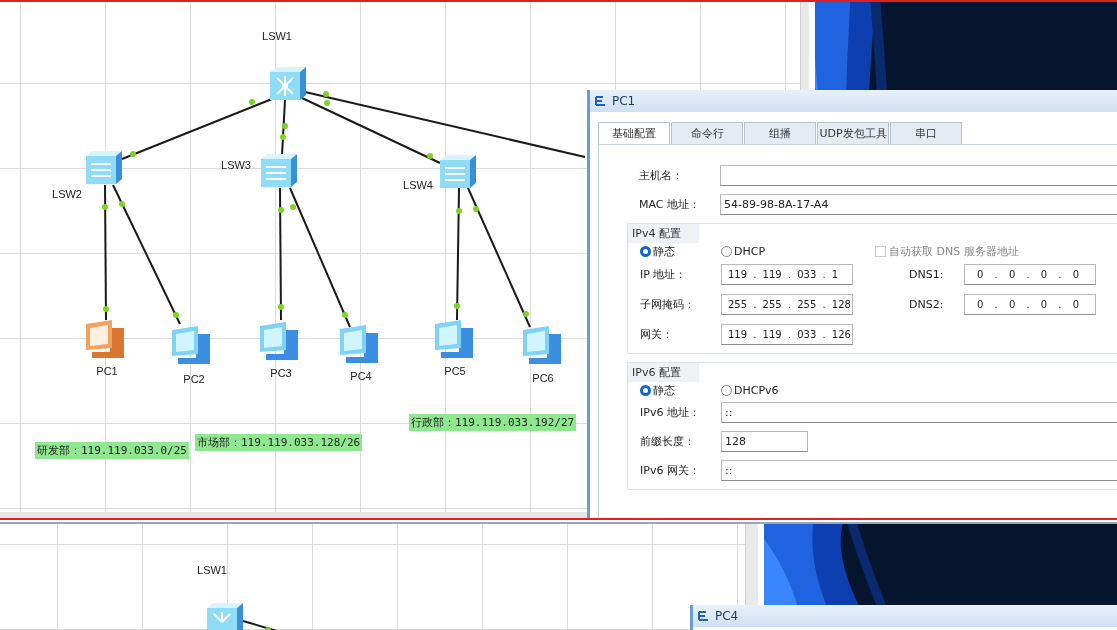 Image resolution: width=1117 pixels, height=630 pixels. What do you see at coordinates (236, 165) in the screenshot?
I see `device-label: LSW3` at bounding box center [236, 165].